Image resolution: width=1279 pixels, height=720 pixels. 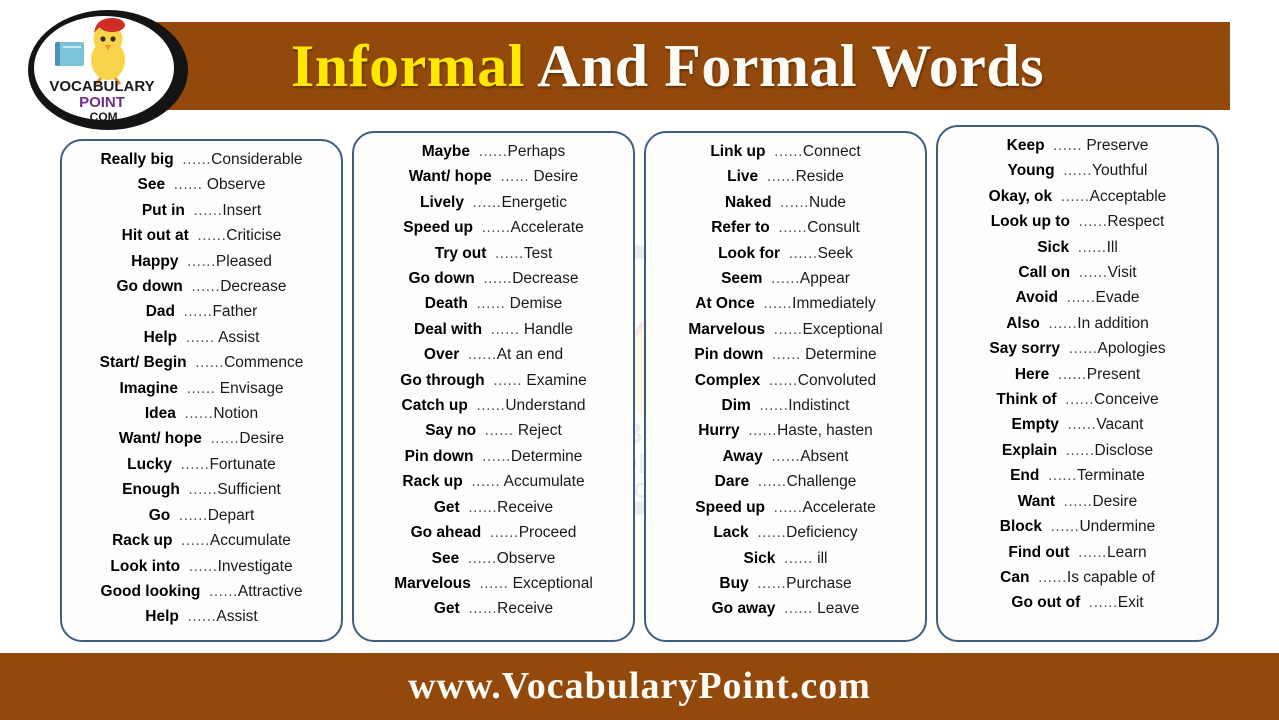 What do you see at coordinates (162, 617) in the screenshot?
I see `informal-word: Help` at bounding box center [162, 617].